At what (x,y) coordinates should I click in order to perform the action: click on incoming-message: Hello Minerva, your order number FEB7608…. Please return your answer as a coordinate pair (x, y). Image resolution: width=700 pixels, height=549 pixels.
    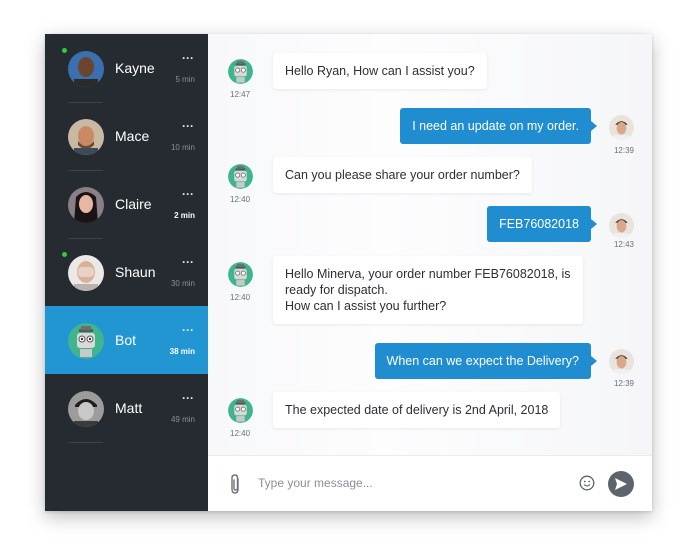
    Looking at the image, I should click on (428, 290).